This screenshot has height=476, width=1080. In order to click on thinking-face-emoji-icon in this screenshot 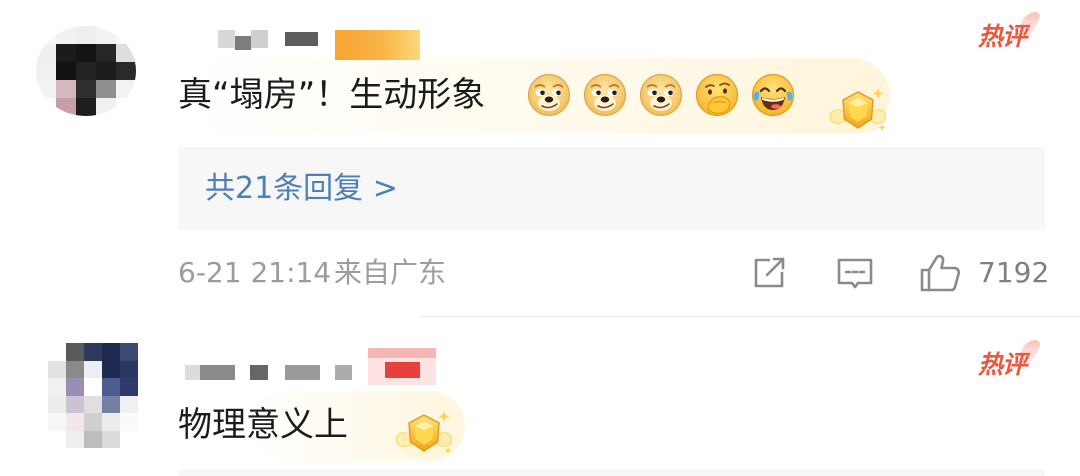, I will do `click(717, 95)`.